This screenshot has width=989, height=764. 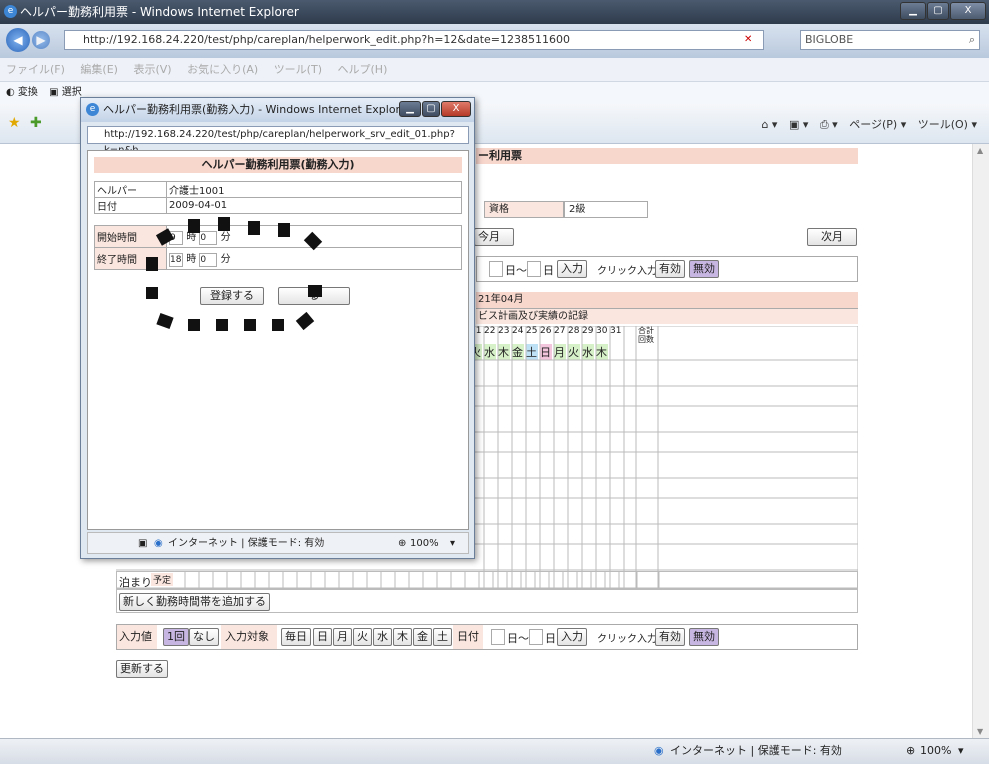 I want to click on plan-label: 予定, so click(x=162, y=579).